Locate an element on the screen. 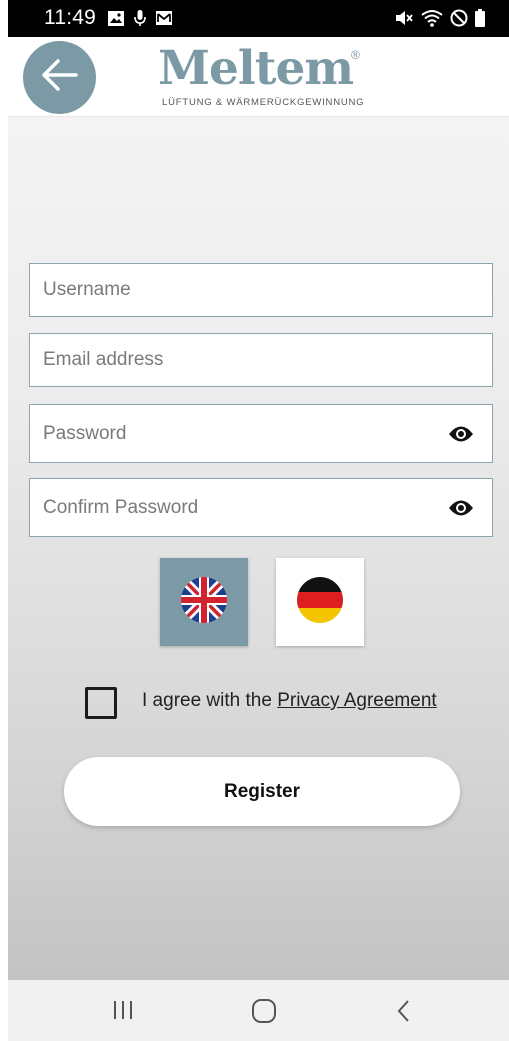 Image resolution: width=509 pixels, height=1041 pixels. do-not-disturb-icon is located at coordinates (459, 18).